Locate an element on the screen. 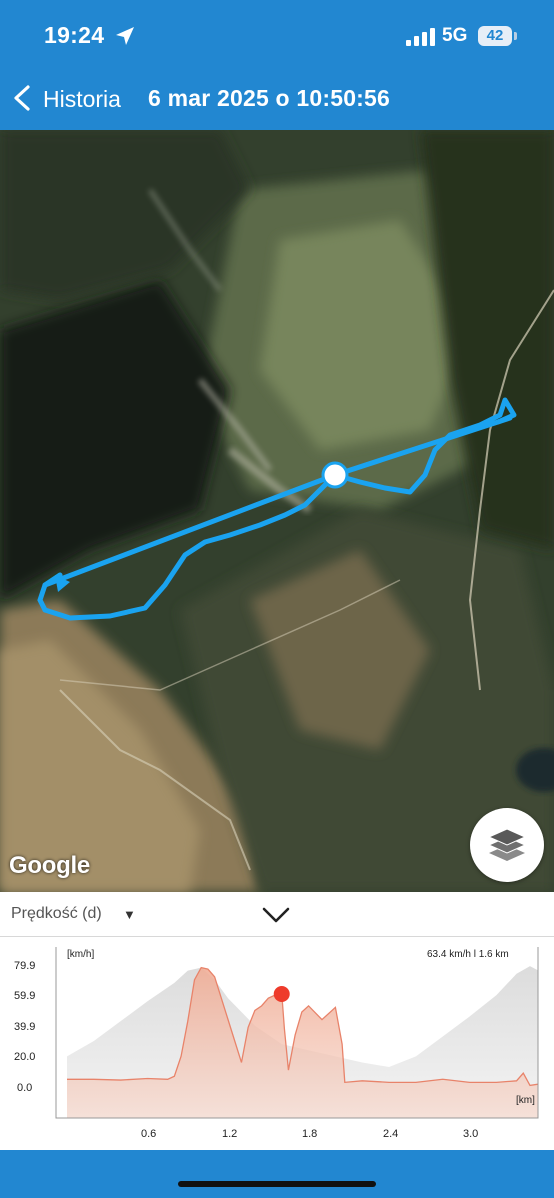 This screenshot has height=1198, width=554. map-layers-button is located at coordinates (507, 845).